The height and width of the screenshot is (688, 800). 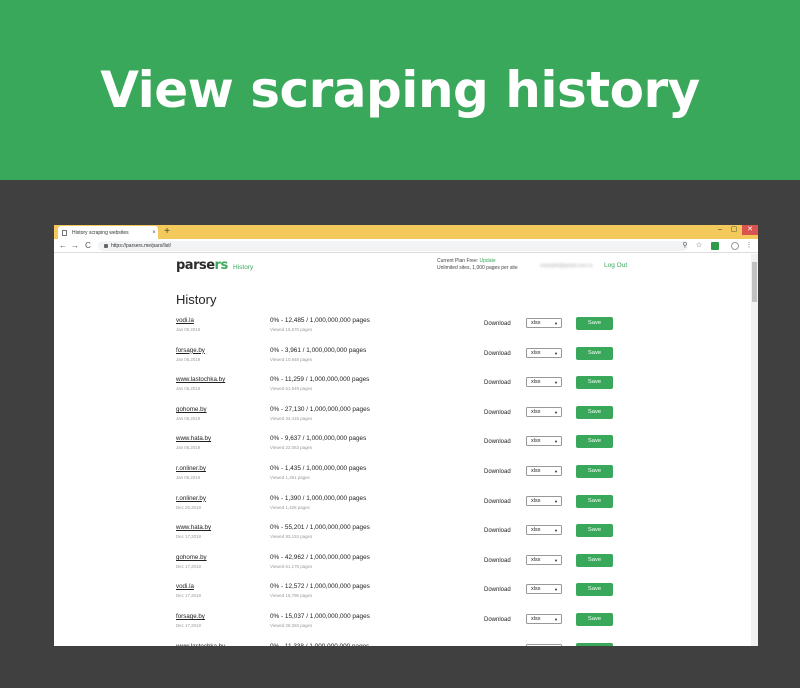 I want to click on viewed-count: Viewed 10,648 pages, so click(x=291, y=359).